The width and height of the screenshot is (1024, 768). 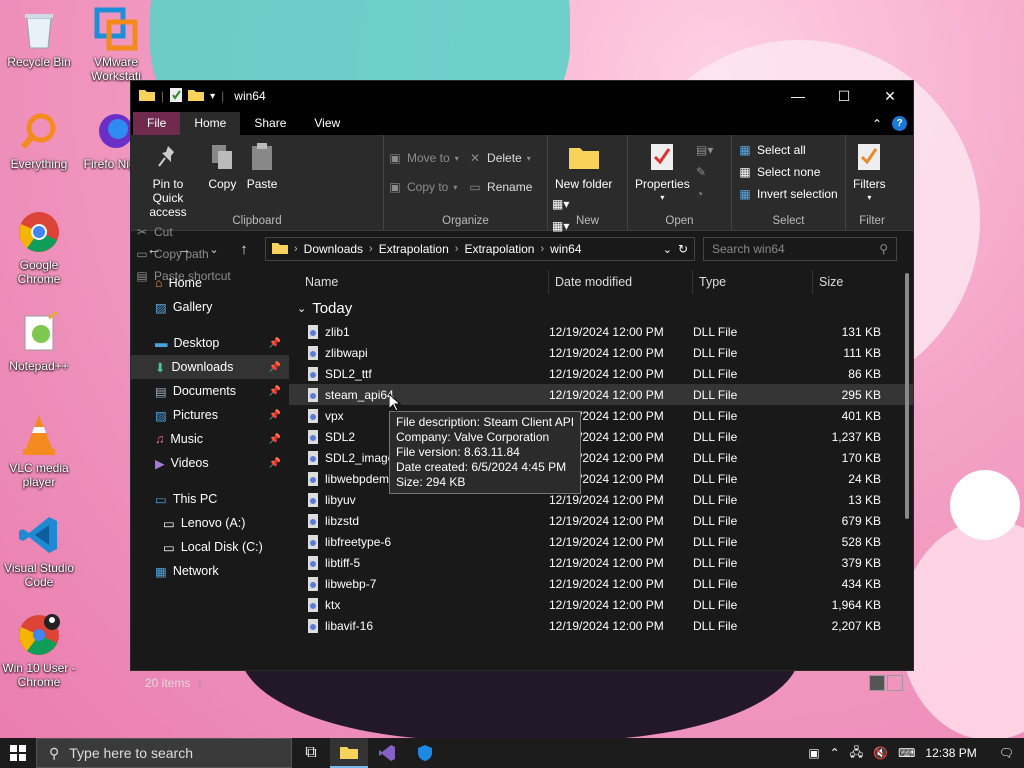 What do you see at coordinates (116, 44) in the screenshot?
I see `desktop-icon-vmware: VMware Workstati` at bounding box center [116, 44].